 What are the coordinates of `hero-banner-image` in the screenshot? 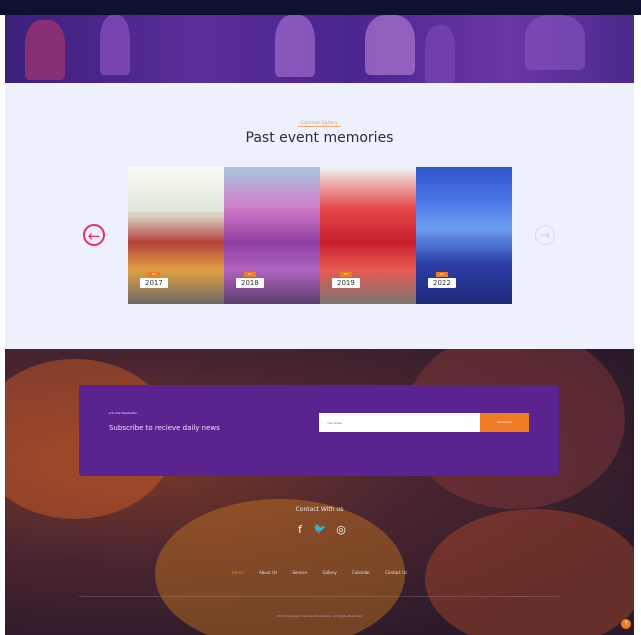 It's located at (319, 49).